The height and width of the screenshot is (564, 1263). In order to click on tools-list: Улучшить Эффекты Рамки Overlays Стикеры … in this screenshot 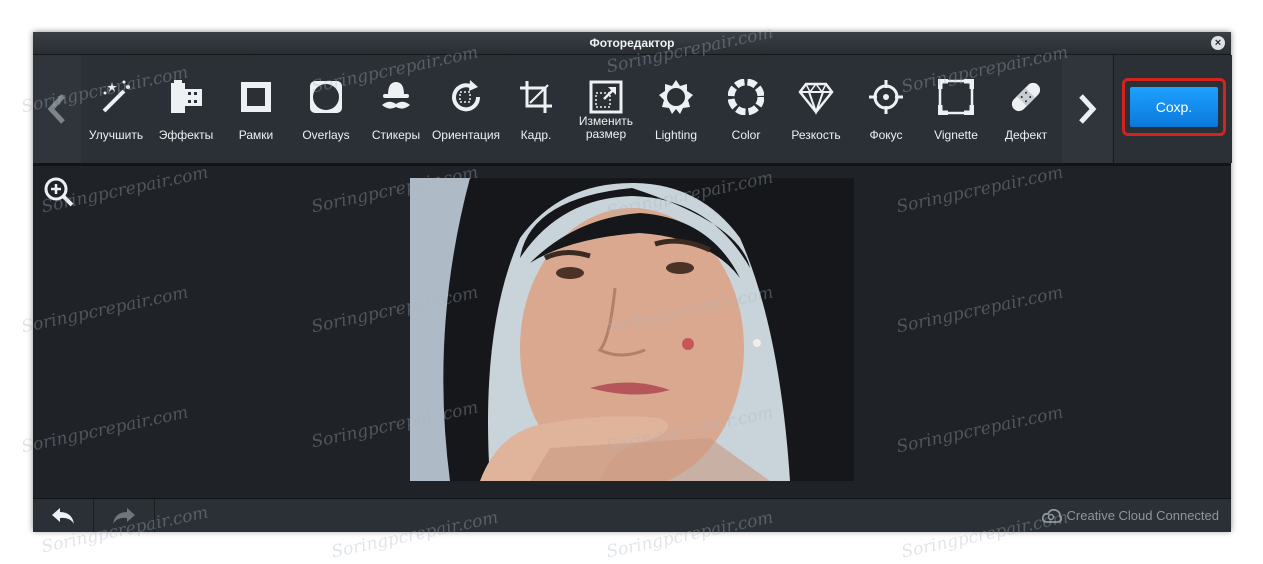, I will do `click(571, 109)`.